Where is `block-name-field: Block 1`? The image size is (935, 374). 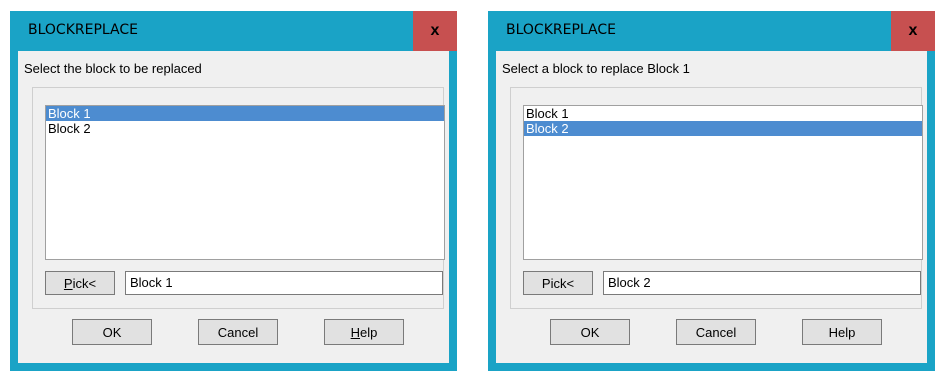 block-name-field: Block 1 is located at coordinates (284, 283).